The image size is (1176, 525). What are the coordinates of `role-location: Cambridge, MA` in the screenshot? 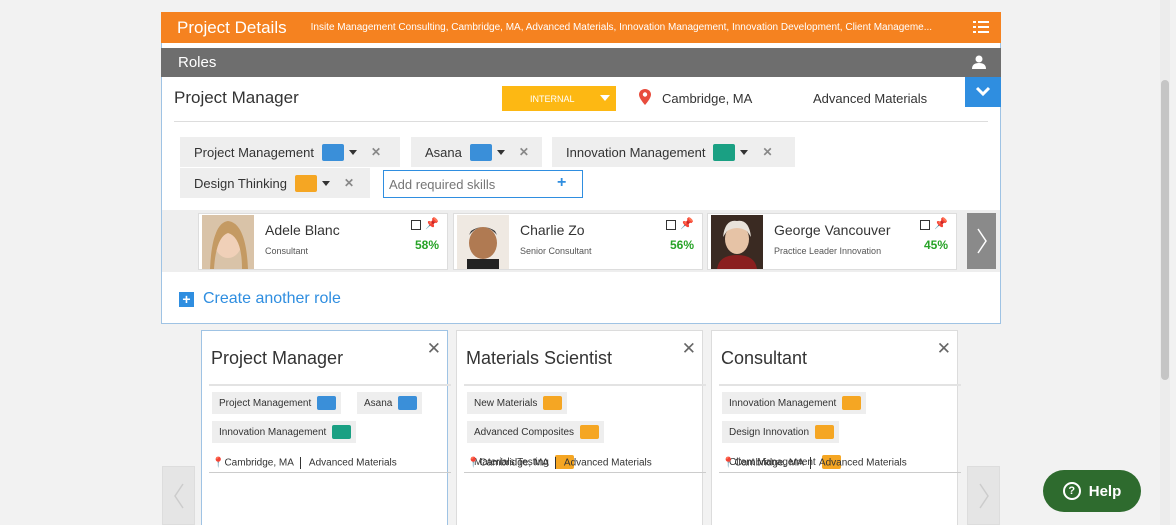 It's located at (707, 98).